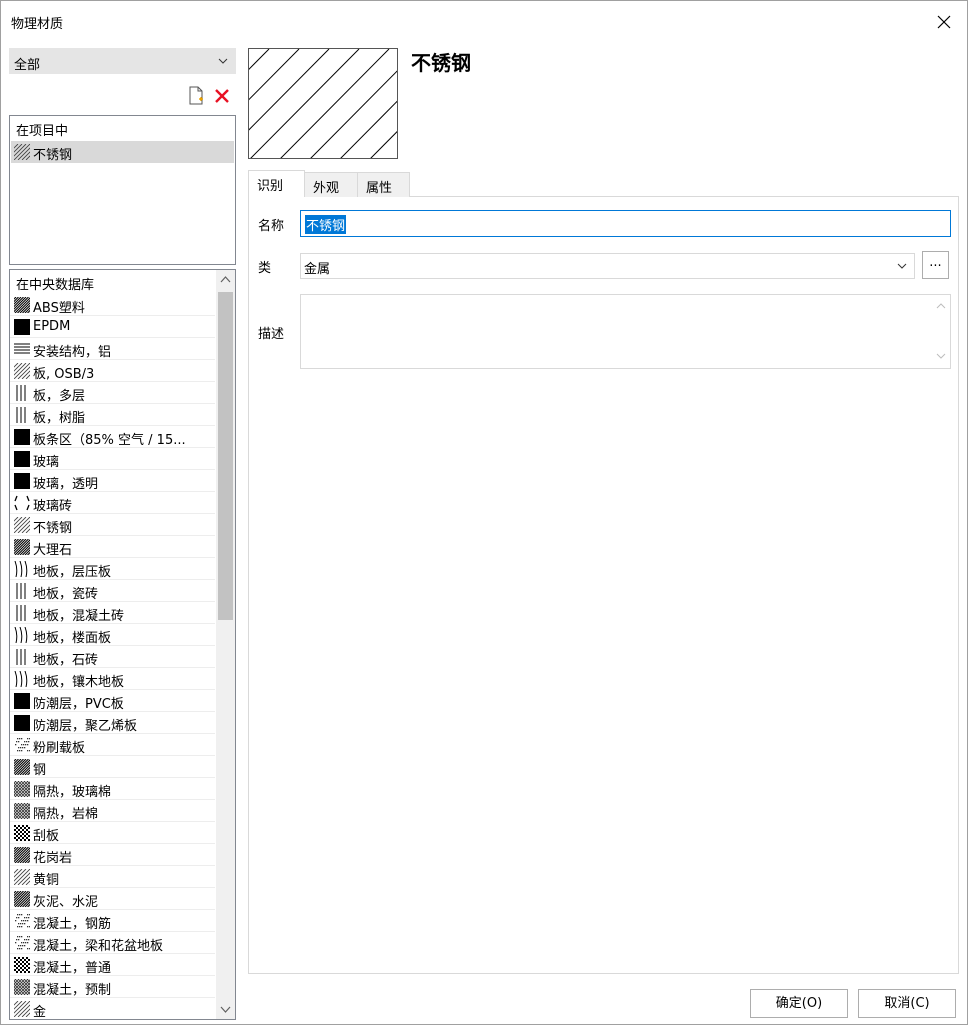  What do you see at coordinates (112, 899) in the screenshot?
I see `database-material-item: 灰泥、水泥` at bounding box center [112, 899].